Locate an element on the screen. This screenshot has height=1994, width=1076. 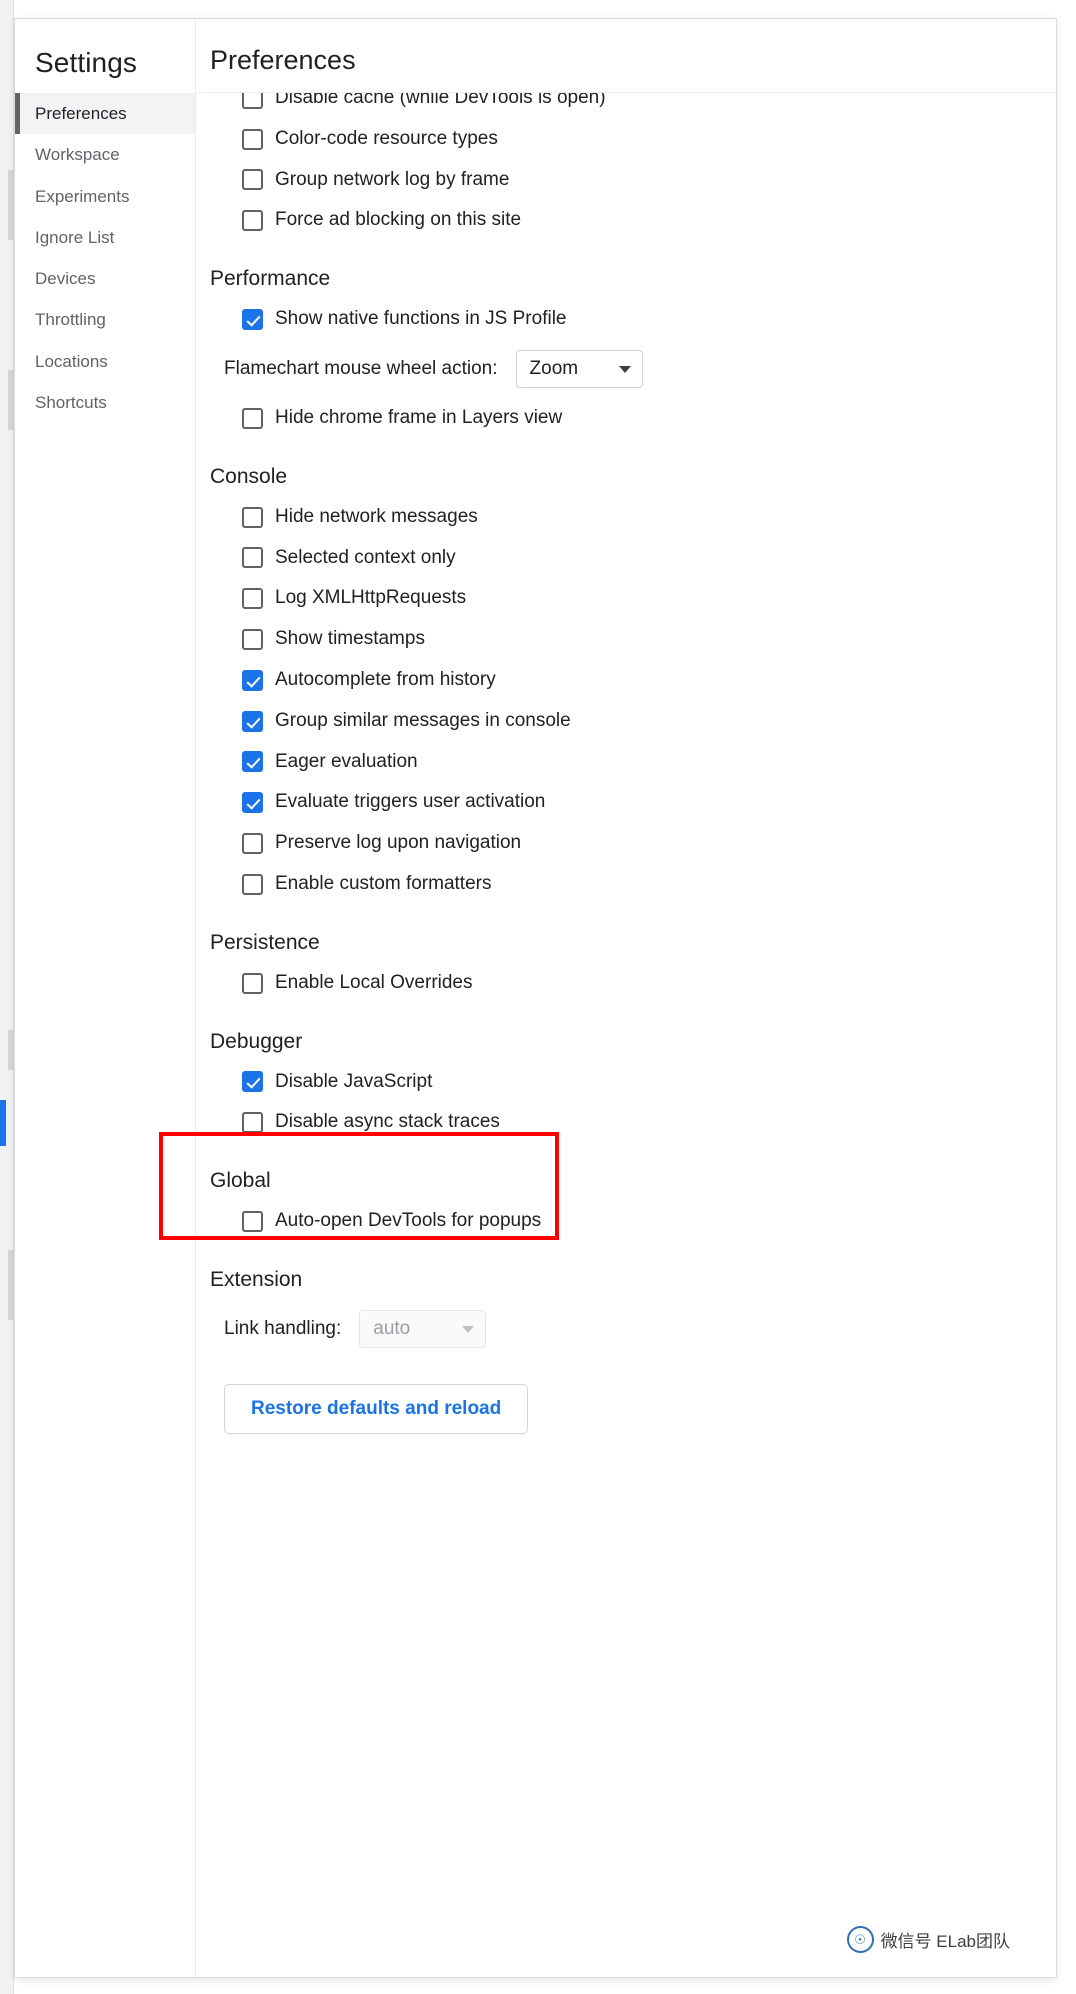
flamechart-select-value: Zoom is located at coordinates (554, 368).